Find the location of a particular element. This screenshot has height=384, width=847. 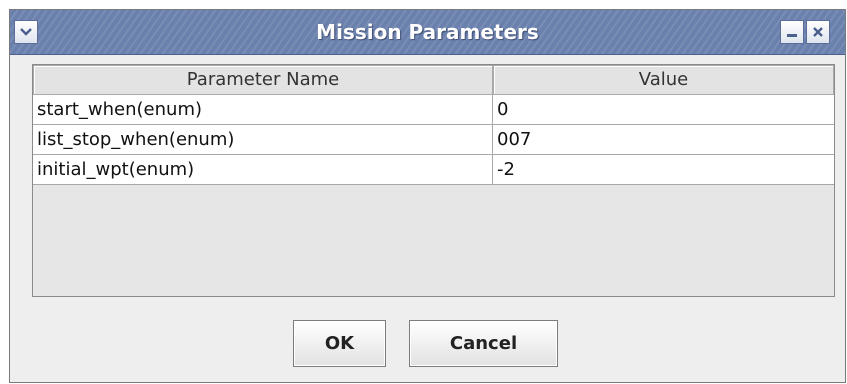

cancel-button: Cancel is located at coordinates (483, 343).